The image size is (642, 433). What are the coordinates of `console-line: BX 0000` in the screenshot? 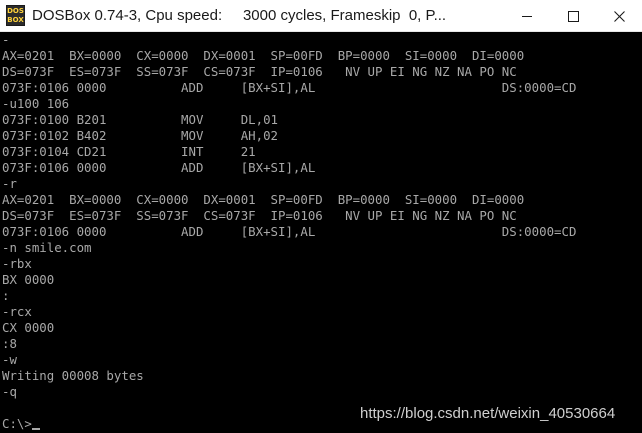 It's located at (28, 279).